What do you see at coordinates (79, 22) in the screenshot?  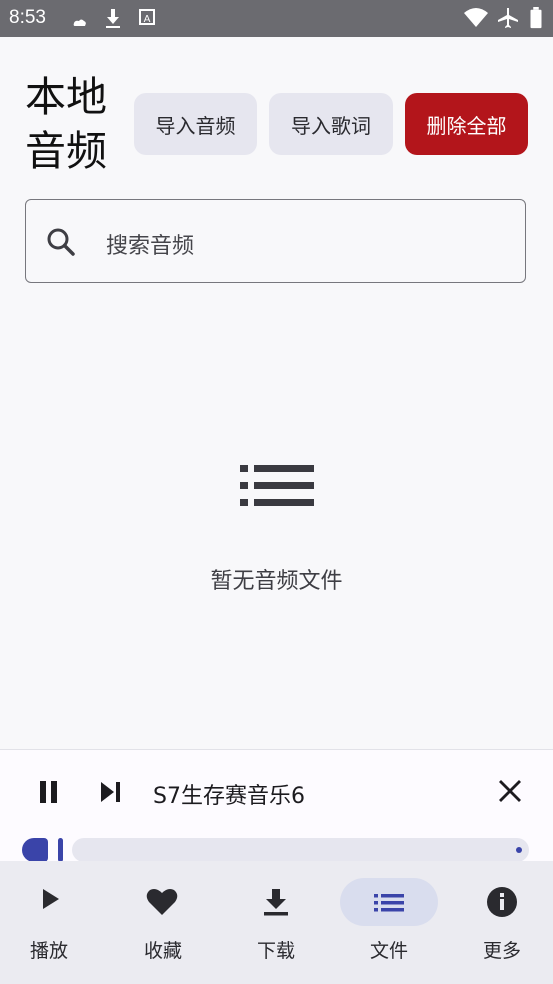 I see `cloud-icon` at bounding box center [79, 22].